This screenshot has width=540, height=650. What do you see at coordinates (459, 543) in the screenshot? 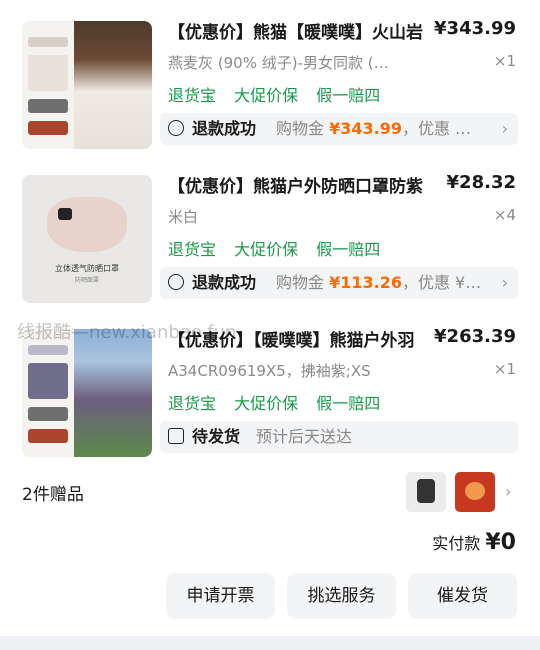
I see `payment-label: 实付款` at bounding box center [459, 543].